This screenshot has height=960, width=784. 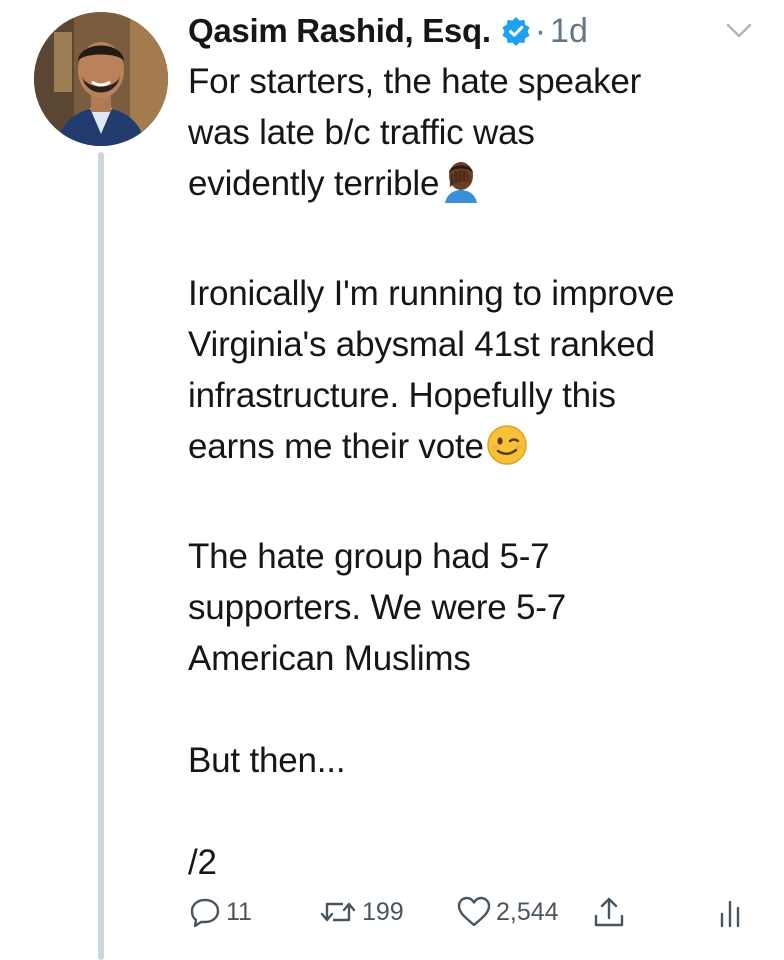 What do you see at coordinates (369, 556) in the screenshot?
I see `text-line: The hate group had 5-7` at bounding box center [369, 556].